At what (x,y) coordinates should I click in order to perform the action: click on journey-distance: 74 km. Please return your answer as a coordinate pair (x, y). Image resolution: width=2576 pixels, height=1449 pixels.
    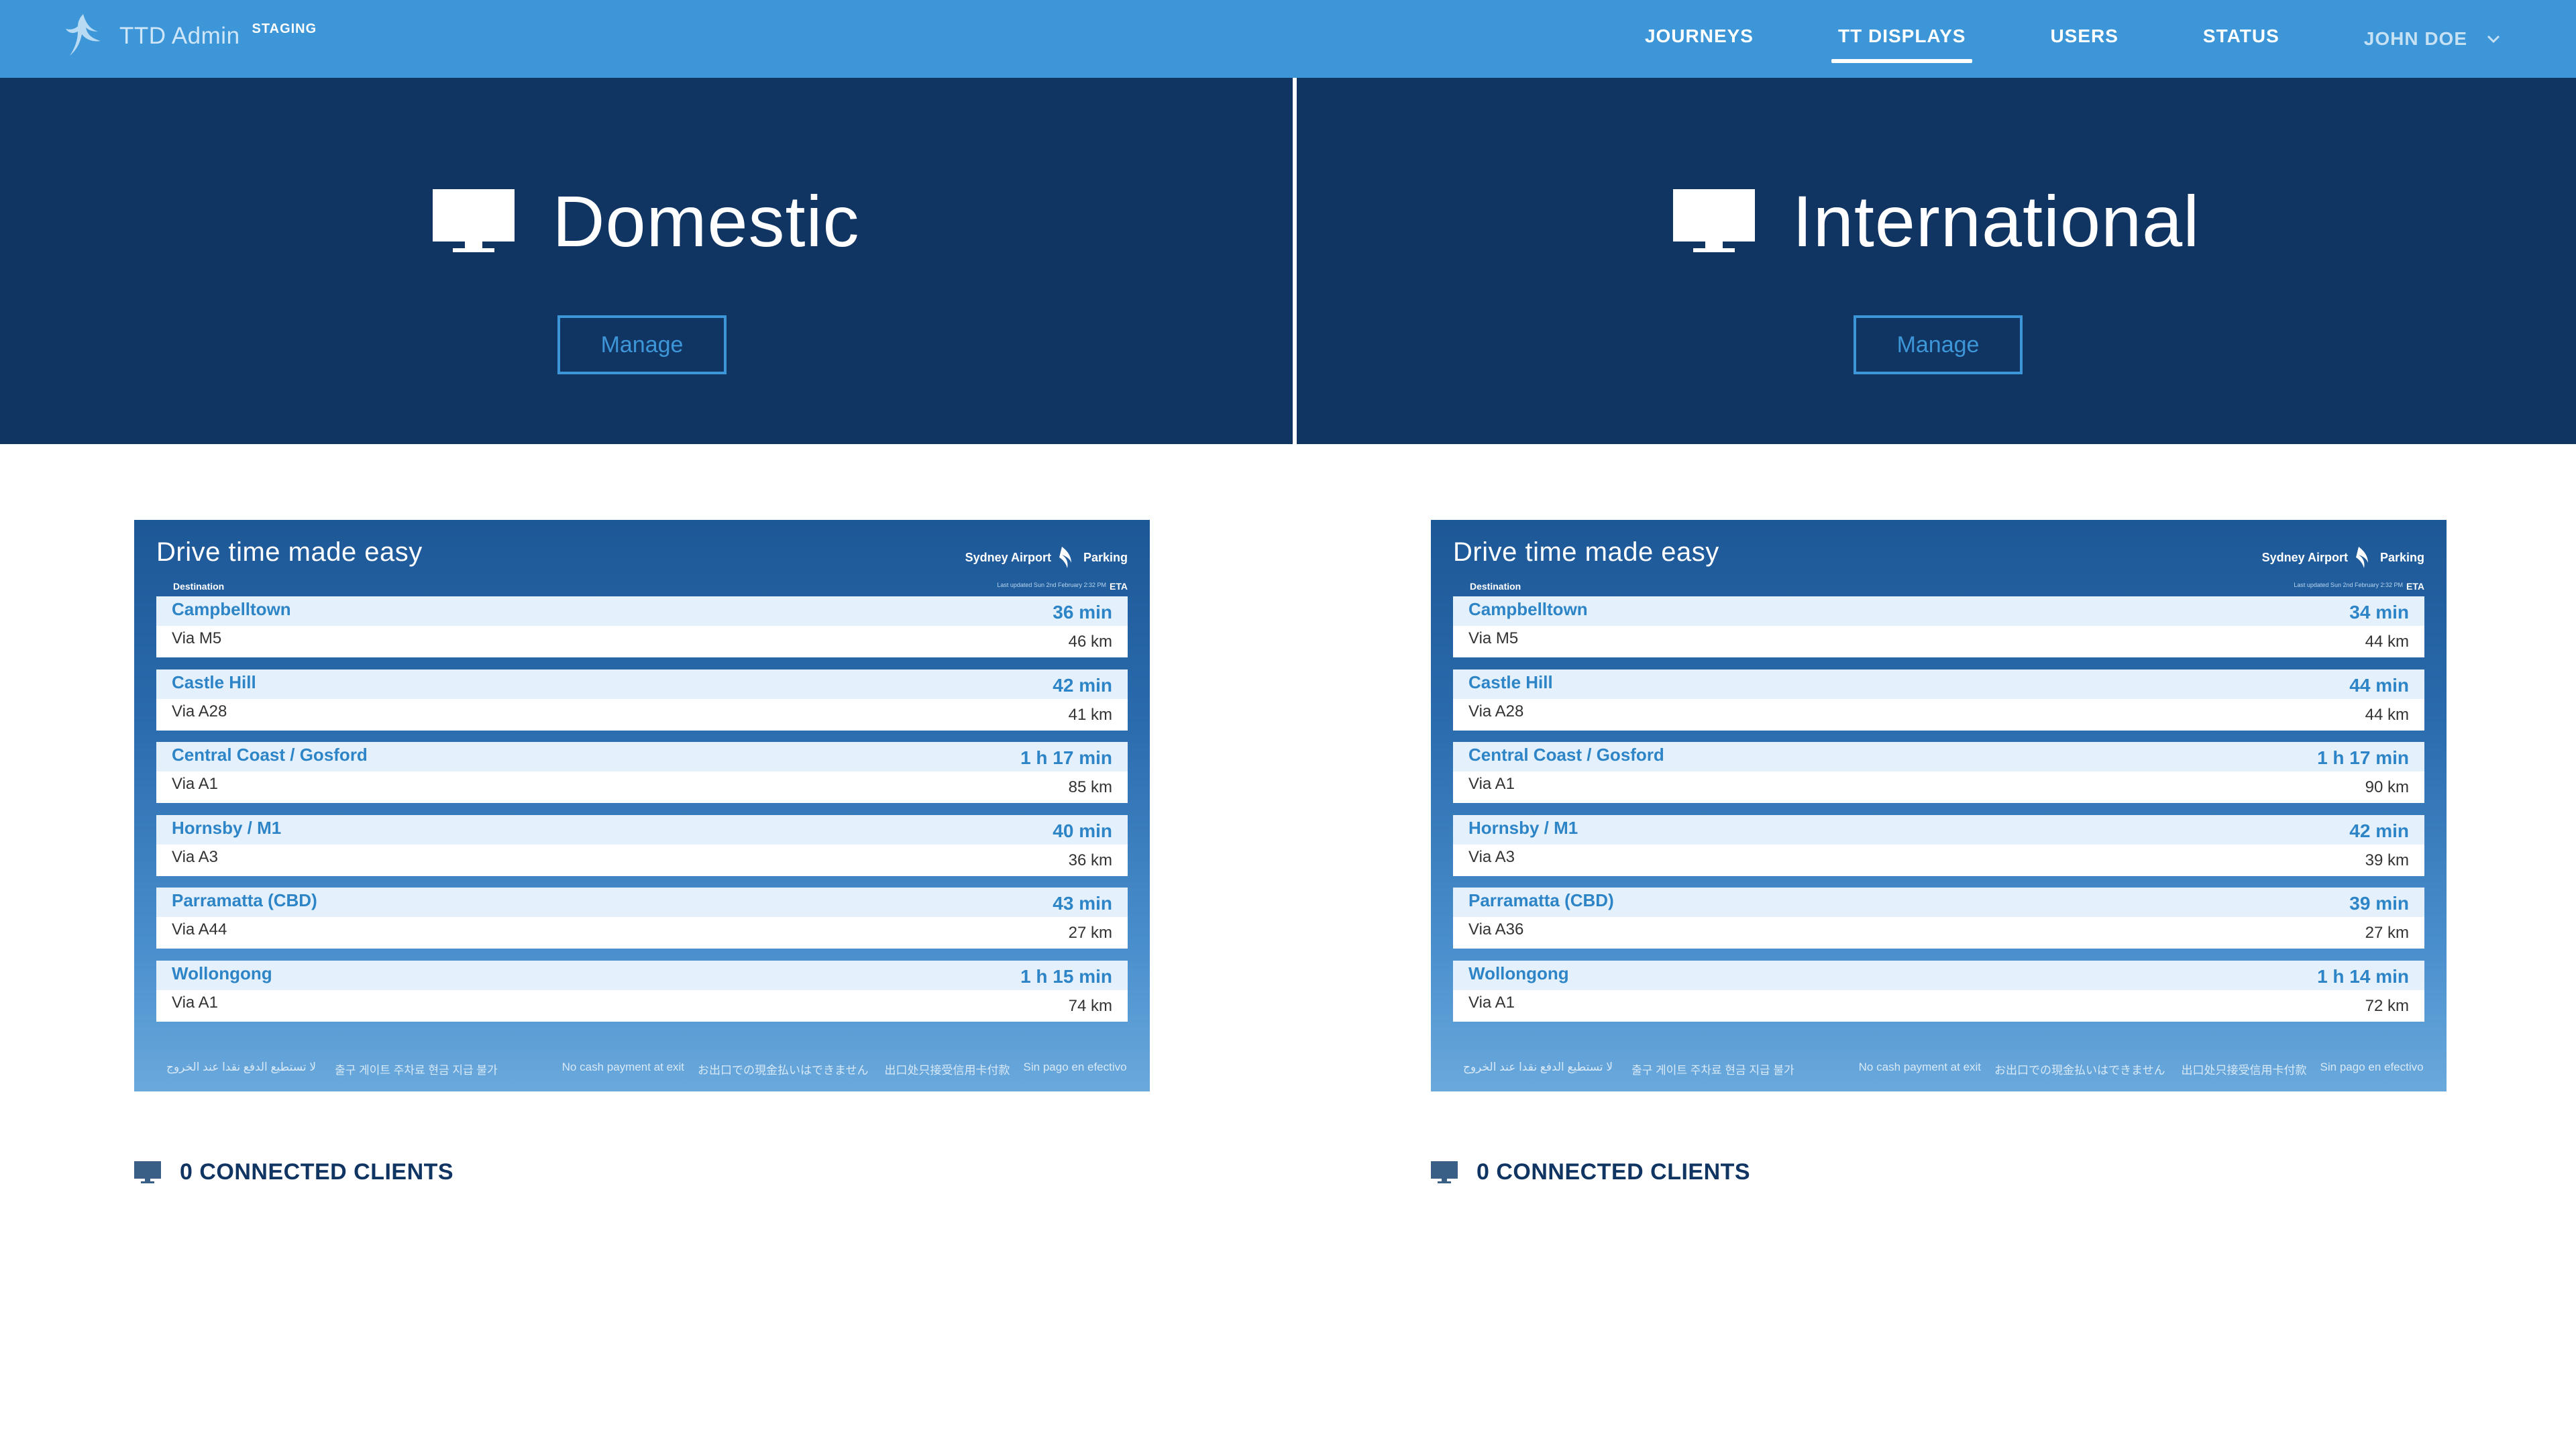
    Looking at the image, I should click on (1090, 1005).